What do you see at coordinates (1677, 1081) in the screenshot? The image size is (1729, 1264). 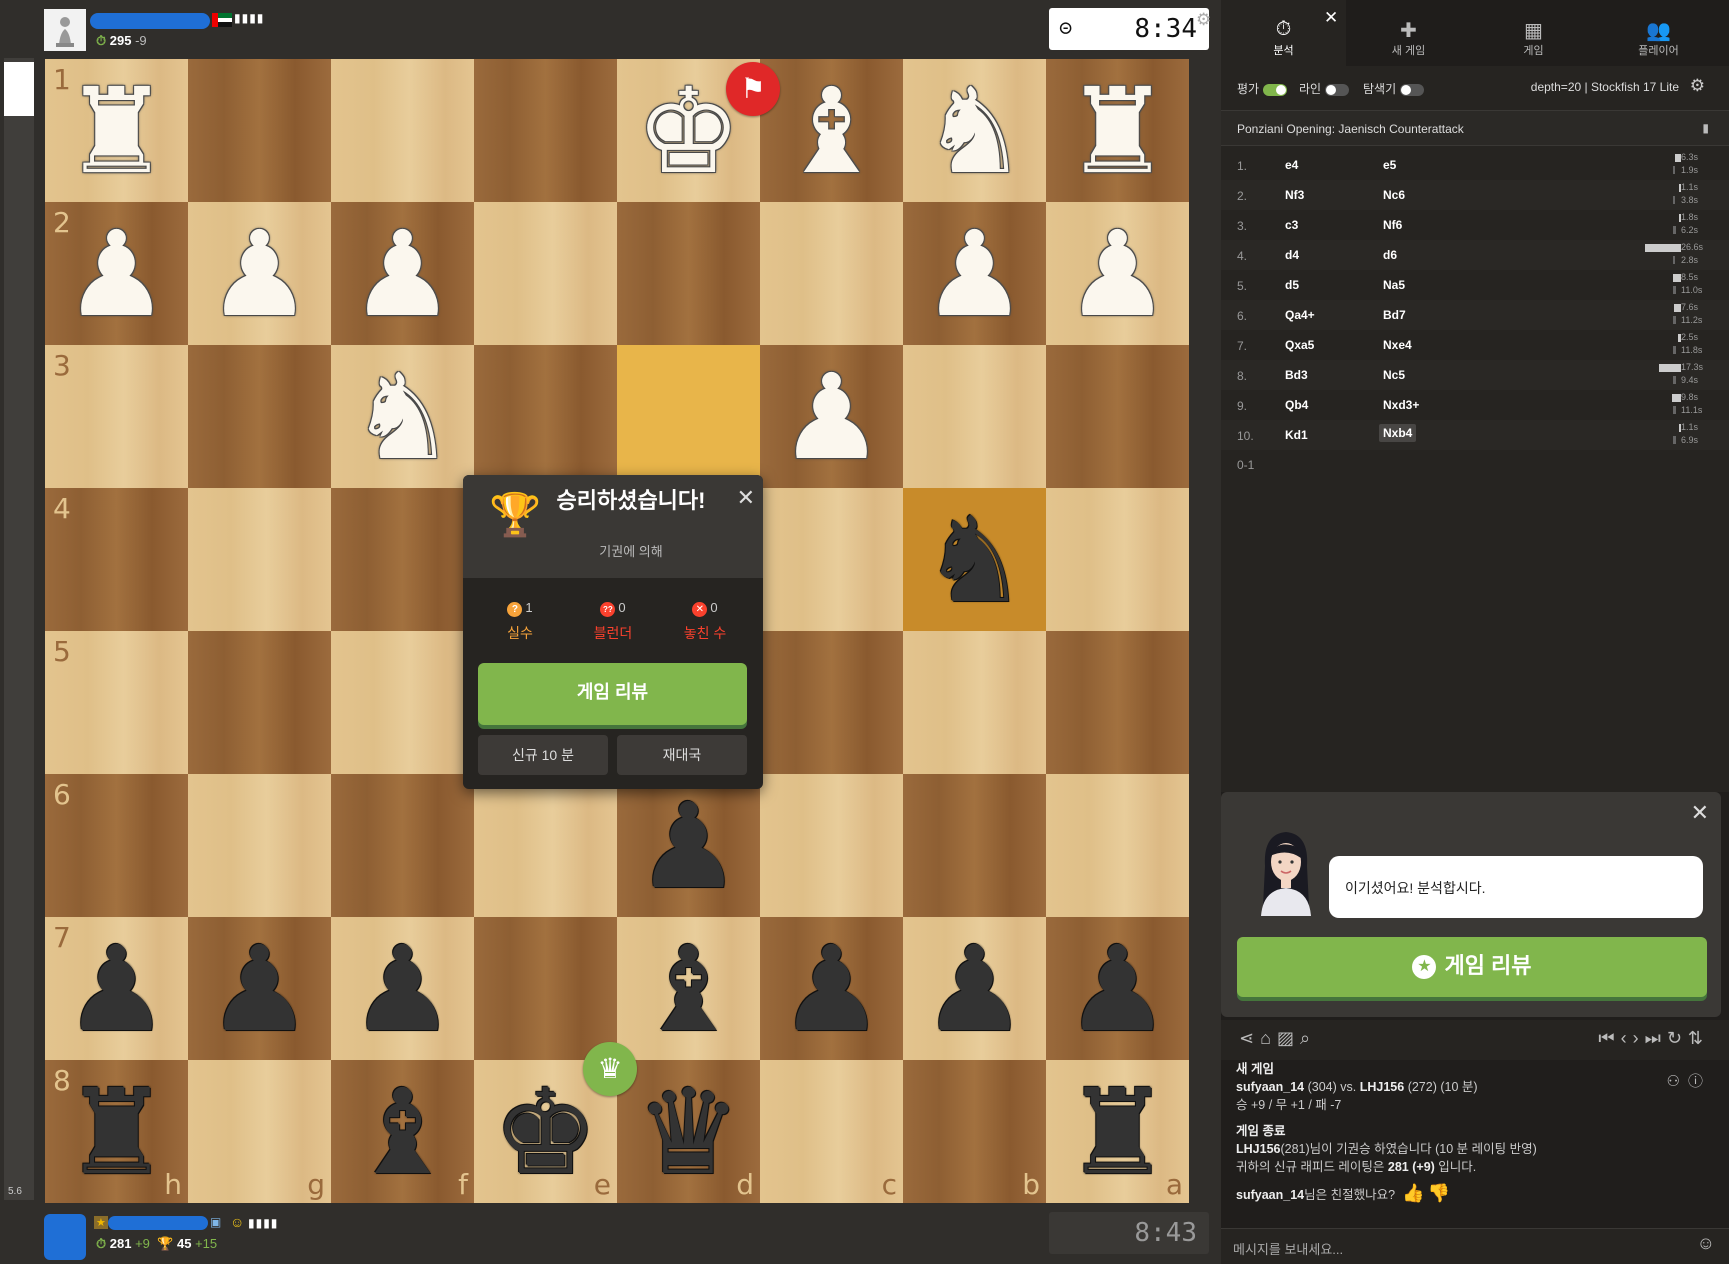 I see `add-friend-icon: ⚇` at bounding box center [1677, 1081].